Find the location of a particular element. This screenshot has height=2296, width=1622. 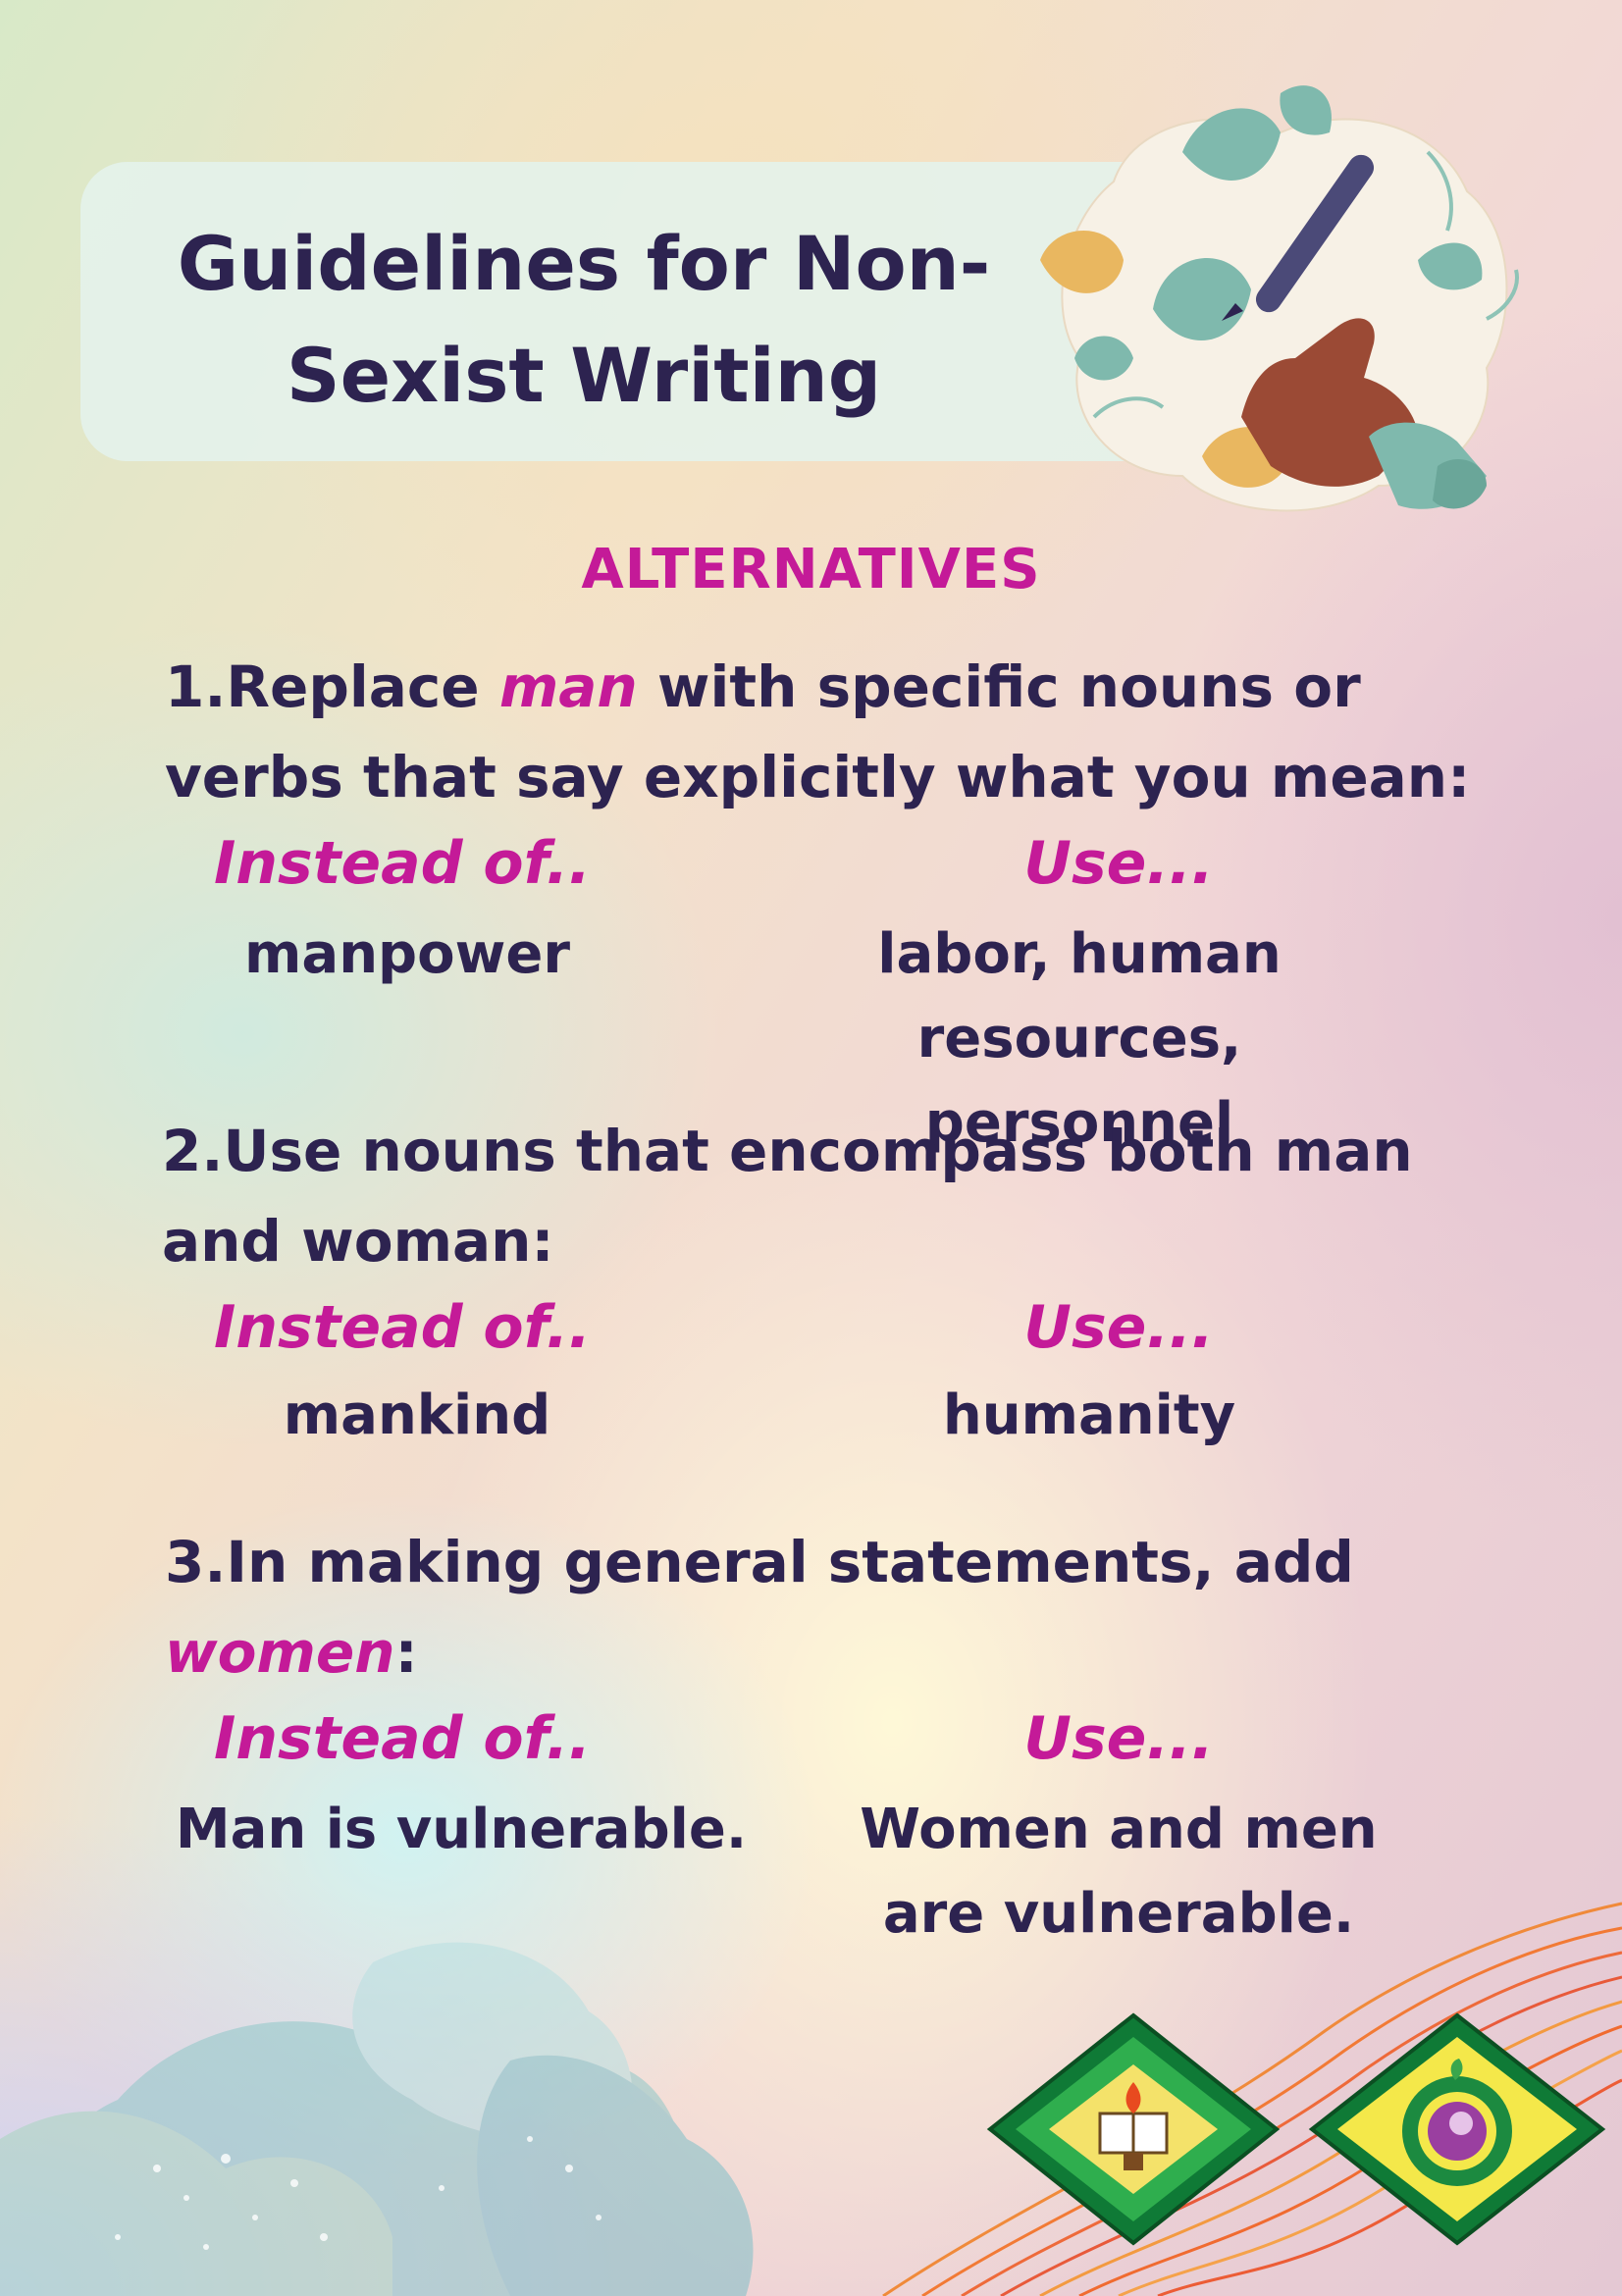

rule-1-line-1: 1.Replace man with specific nouns or is located at coordinates (817, 687).